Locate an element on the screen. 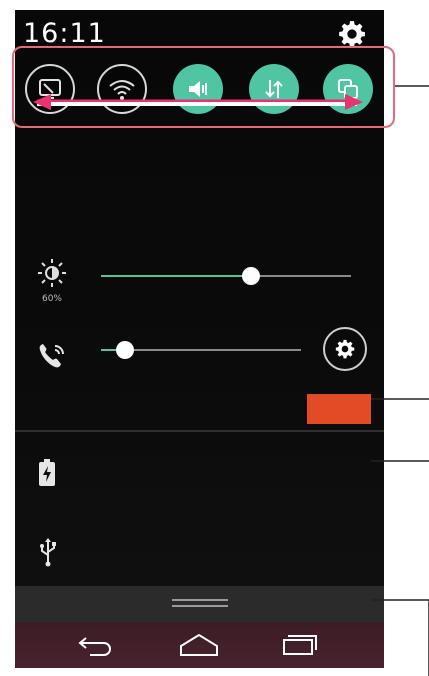  back-icon is located at coordinates (94, 646).